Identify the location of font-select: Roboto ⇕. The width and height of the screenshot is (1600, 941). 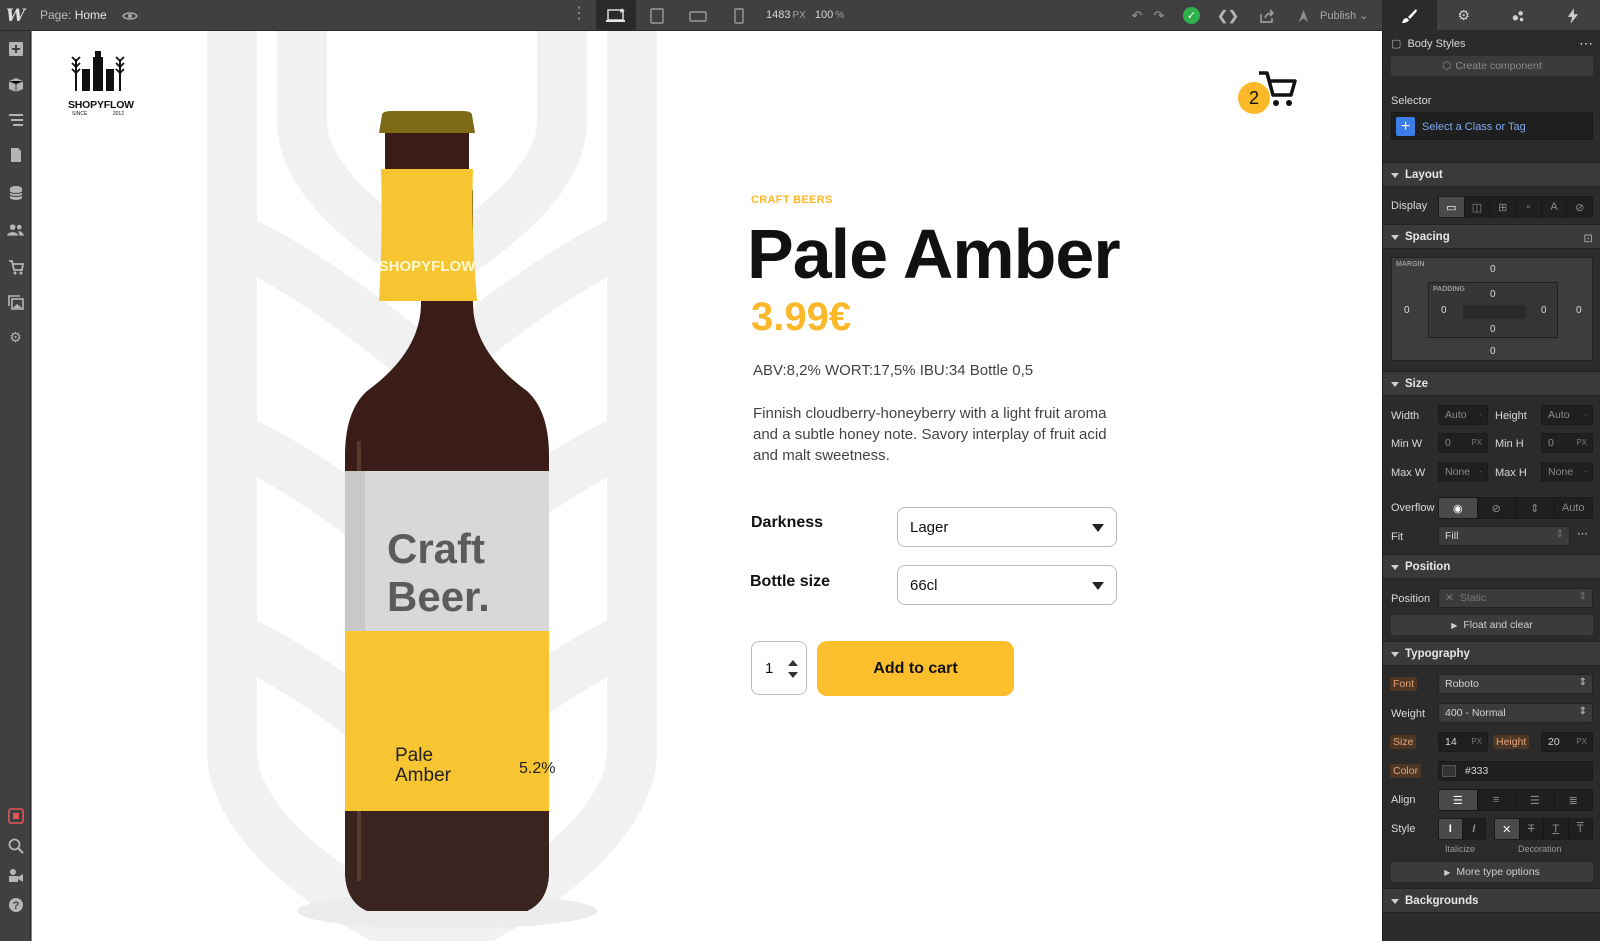
(1515, 684).